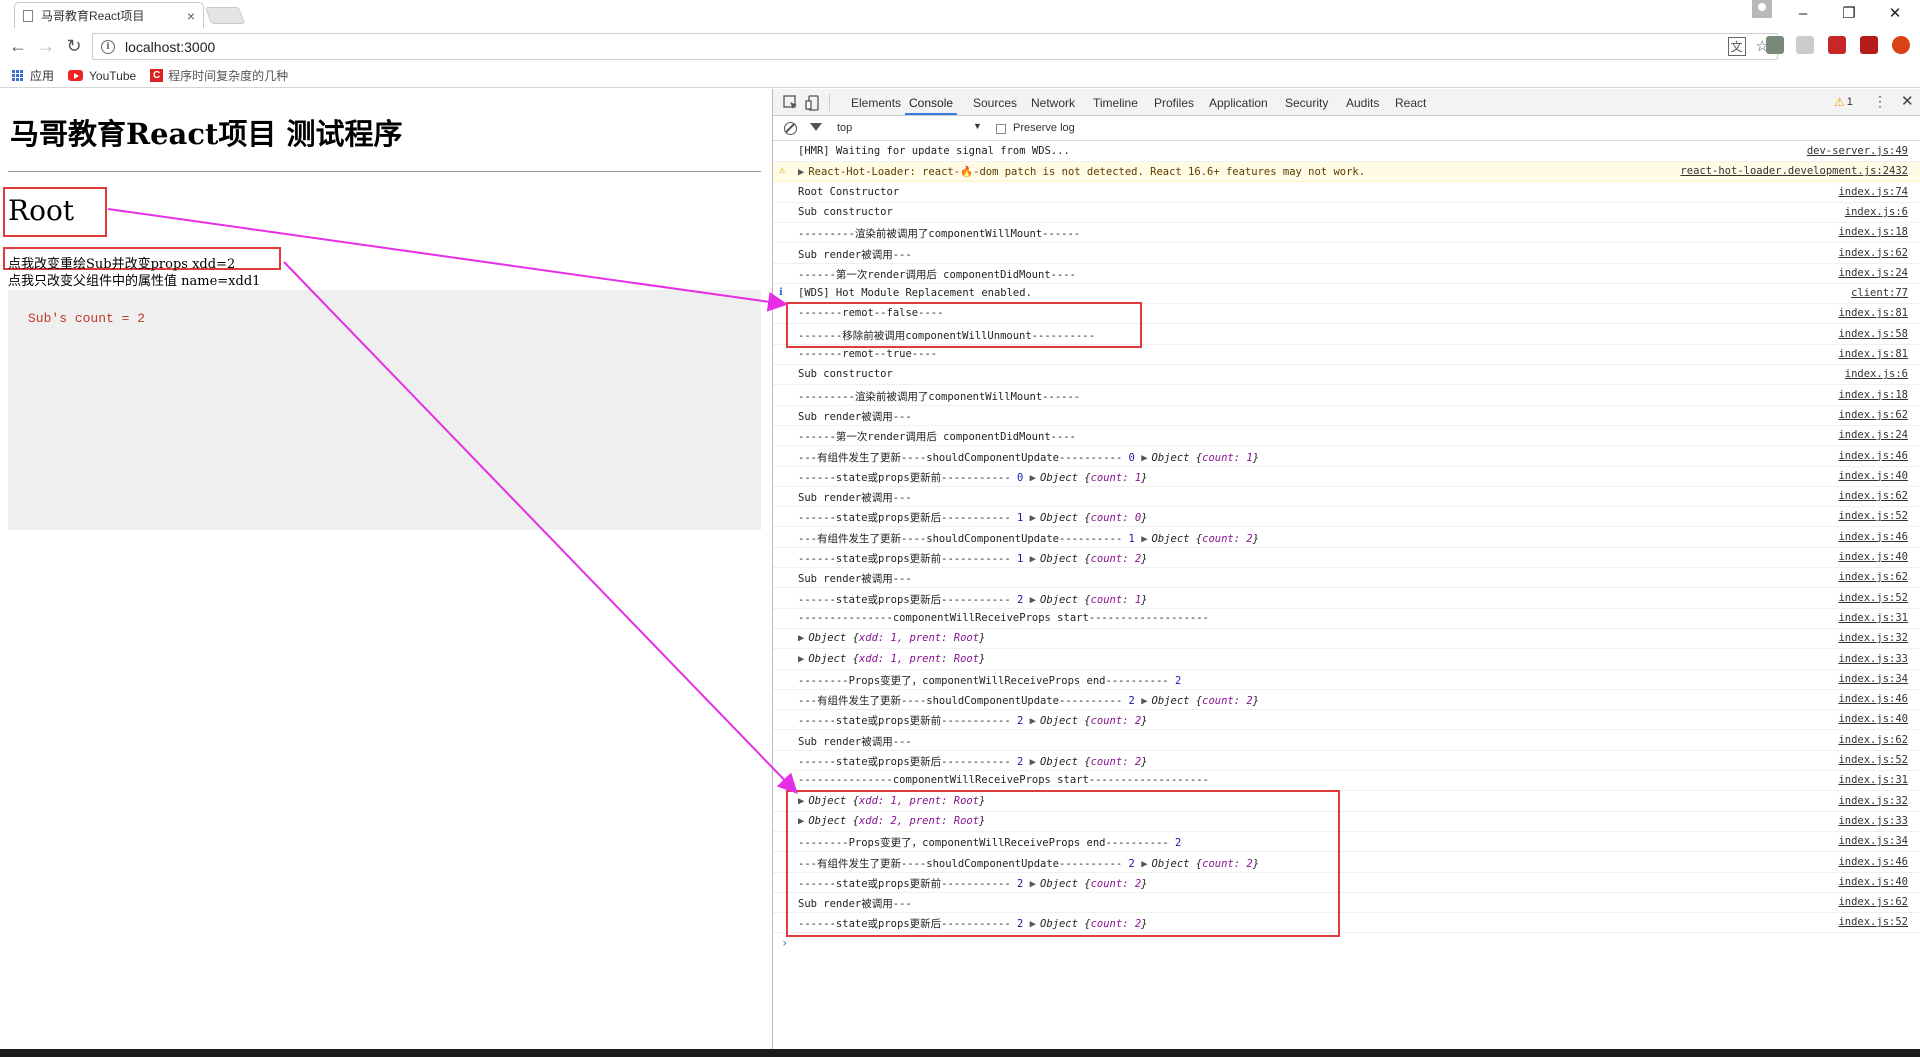 The height and width of the screenshot is (1057, 1920). What do you see at coordinates (1762, 9) in the screenshot?
I see `profile-icon` at bounding box center [1762, 9].